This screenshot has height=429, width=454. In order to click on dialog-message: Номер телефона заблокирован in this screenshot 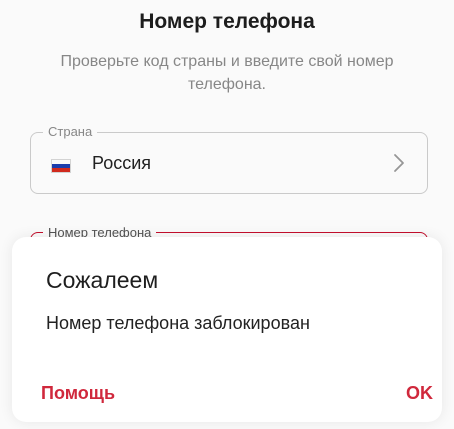, I will do `click(178, 323)`.